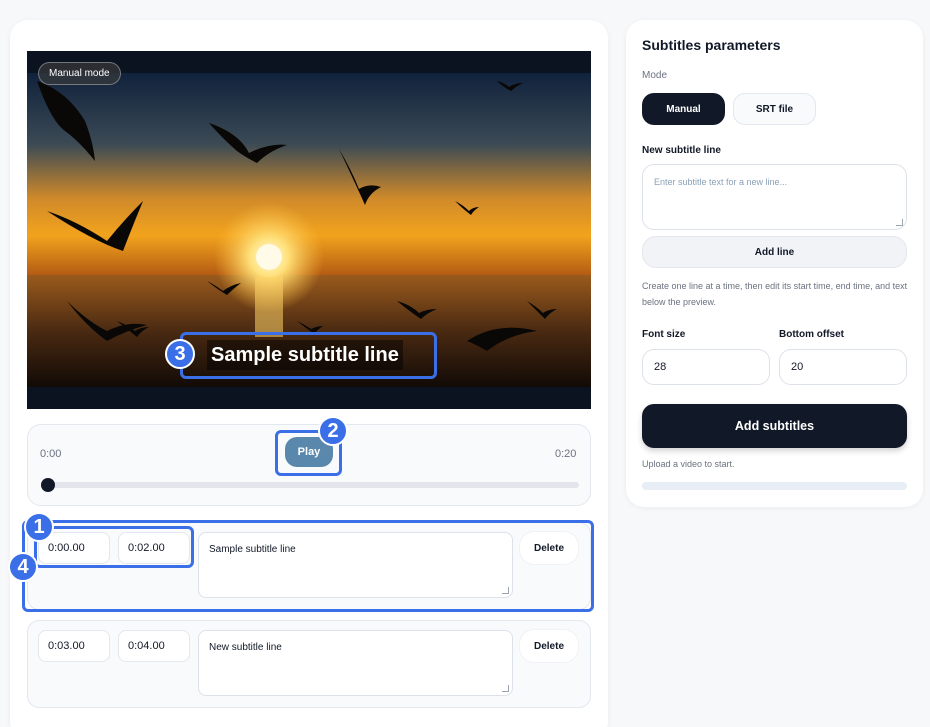  I want to click on time-inputs-highlight, so click(114, 547).